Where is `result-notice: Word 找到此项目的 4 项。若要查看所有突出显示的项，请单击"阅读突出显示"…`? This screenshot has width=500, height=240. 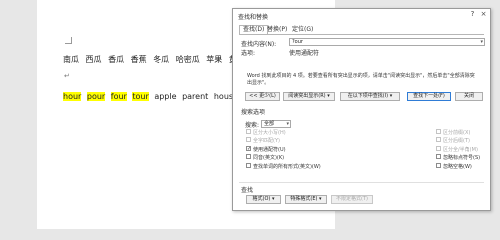
result-notice: Word 找到此项目的 4 项。若要查看所有突出显示的项，请单击"阅读突出显示"… is located at coordinates (361, 79).